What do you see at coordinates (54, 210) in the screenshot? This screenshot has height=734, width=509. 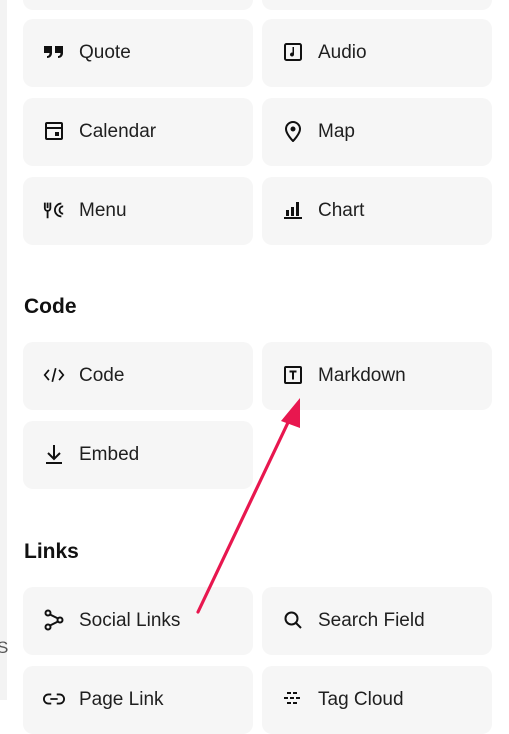 I see `fork-knife-icon` at bounding box center [54, 210].